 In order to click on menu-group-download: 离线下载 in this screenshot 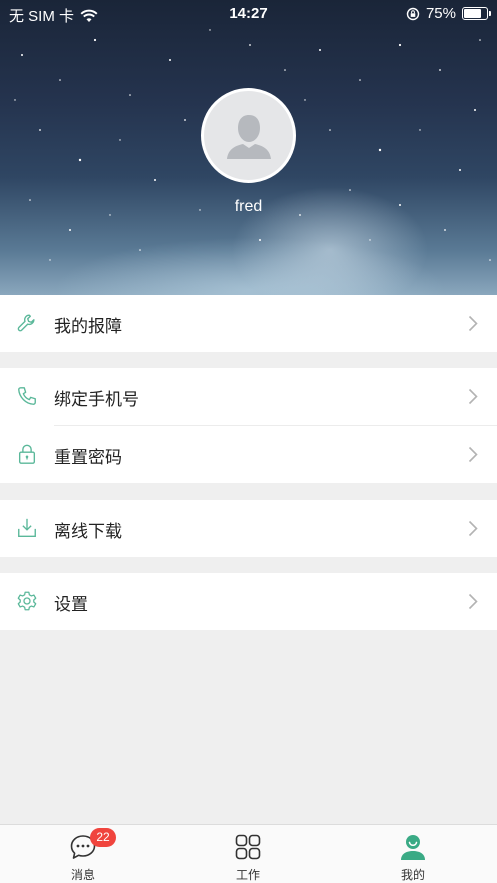, I will do `click(248, 528)`.